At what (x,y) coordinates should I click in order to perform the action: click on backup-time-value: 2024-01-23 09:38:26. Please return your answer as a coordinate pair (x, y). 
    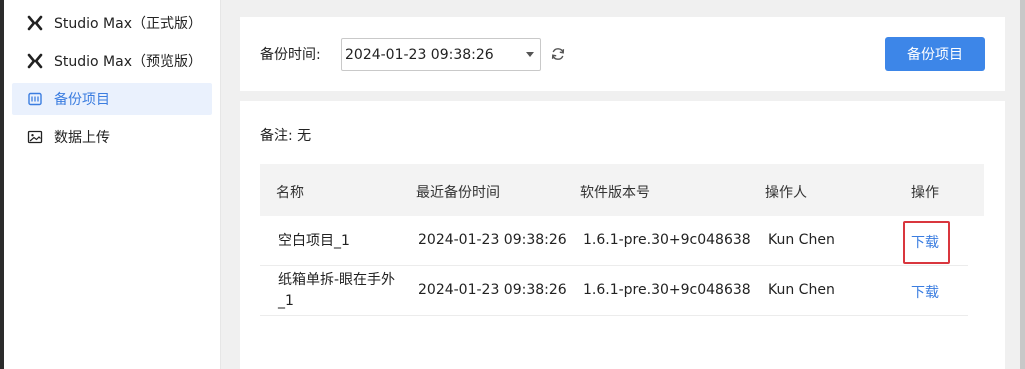
    Looking at the image, I should click on (419, 54).